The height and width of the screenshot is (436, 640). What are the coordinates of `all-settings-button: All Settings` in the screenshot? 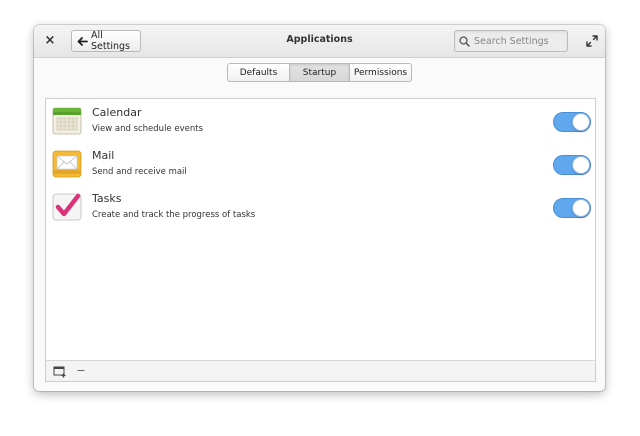 It's located at (106, 41).